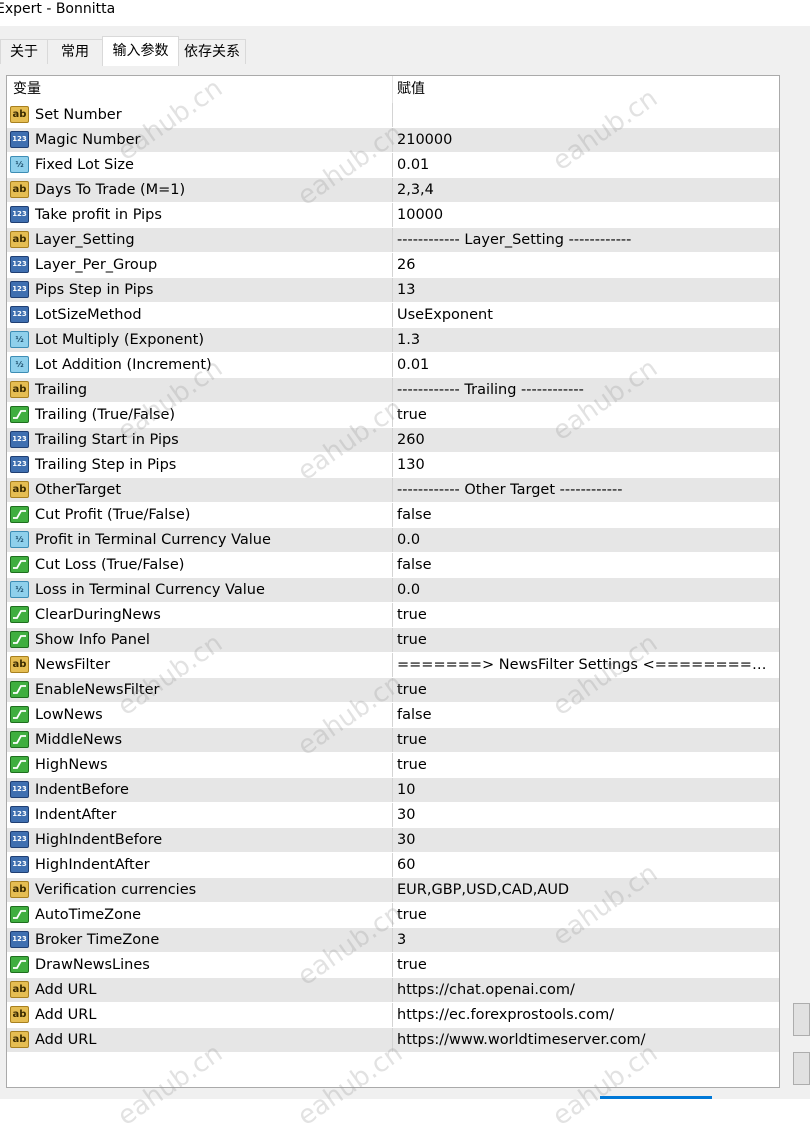 This screenshot has width=810, height=1132. What do you see at coordinates (393, 740) in the screenshot?
I see `param-row: MiddleNews true` at bounding box center [393, 740].